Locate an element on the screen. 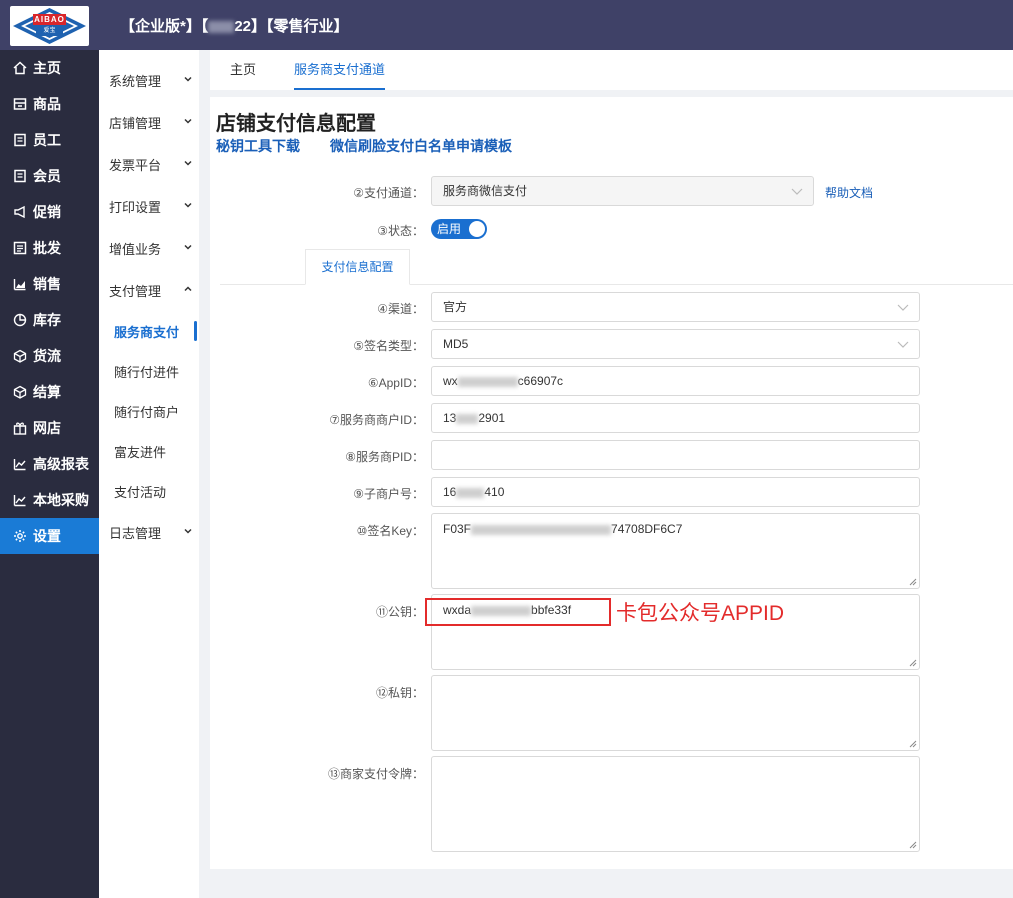 The width and height of the screenshot is (1013, 898). redacted-appid is located at coordinates (487, 381).